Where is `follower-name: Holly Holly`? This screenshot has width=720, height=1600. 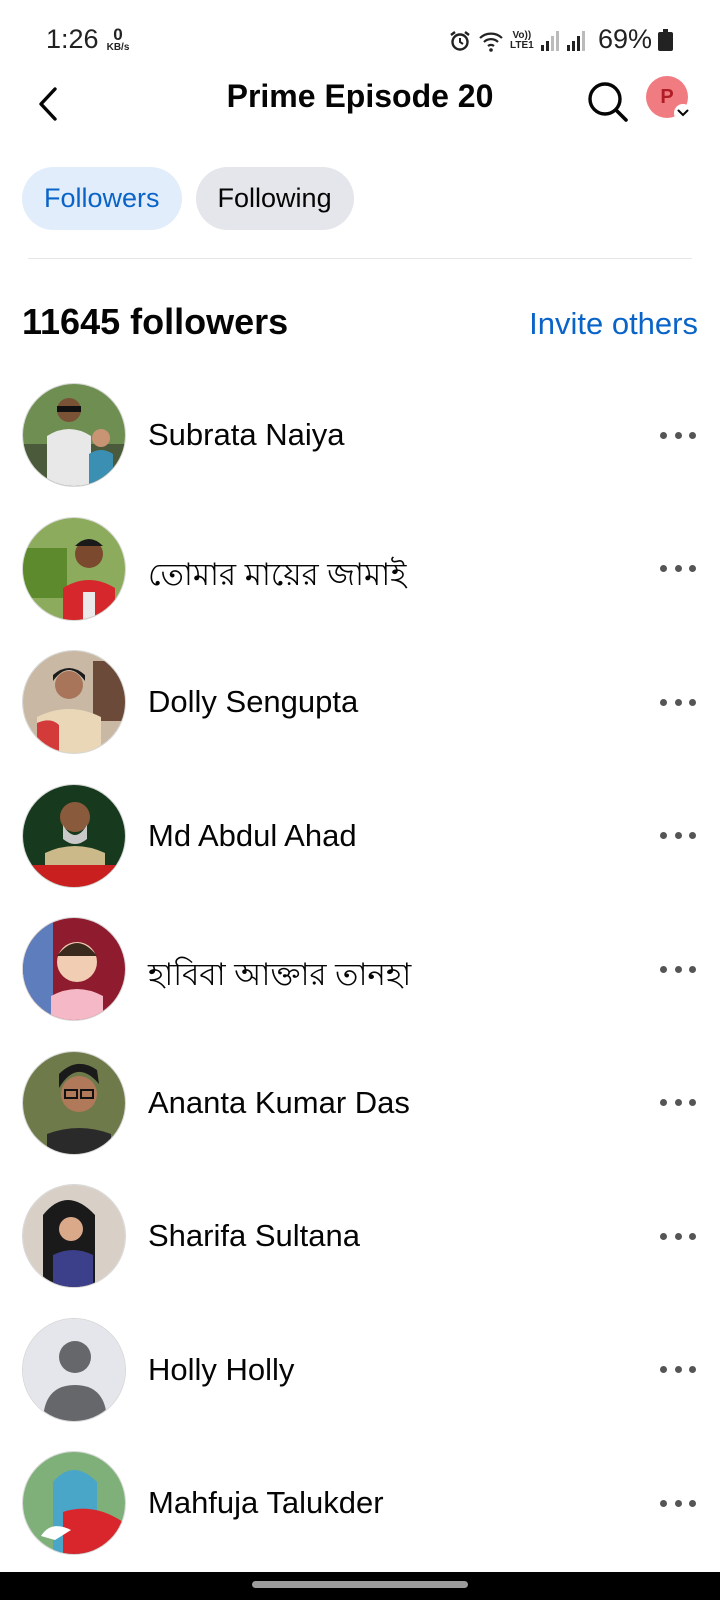
follower-name: Holly Holly is located at coordinates (221, 1370).